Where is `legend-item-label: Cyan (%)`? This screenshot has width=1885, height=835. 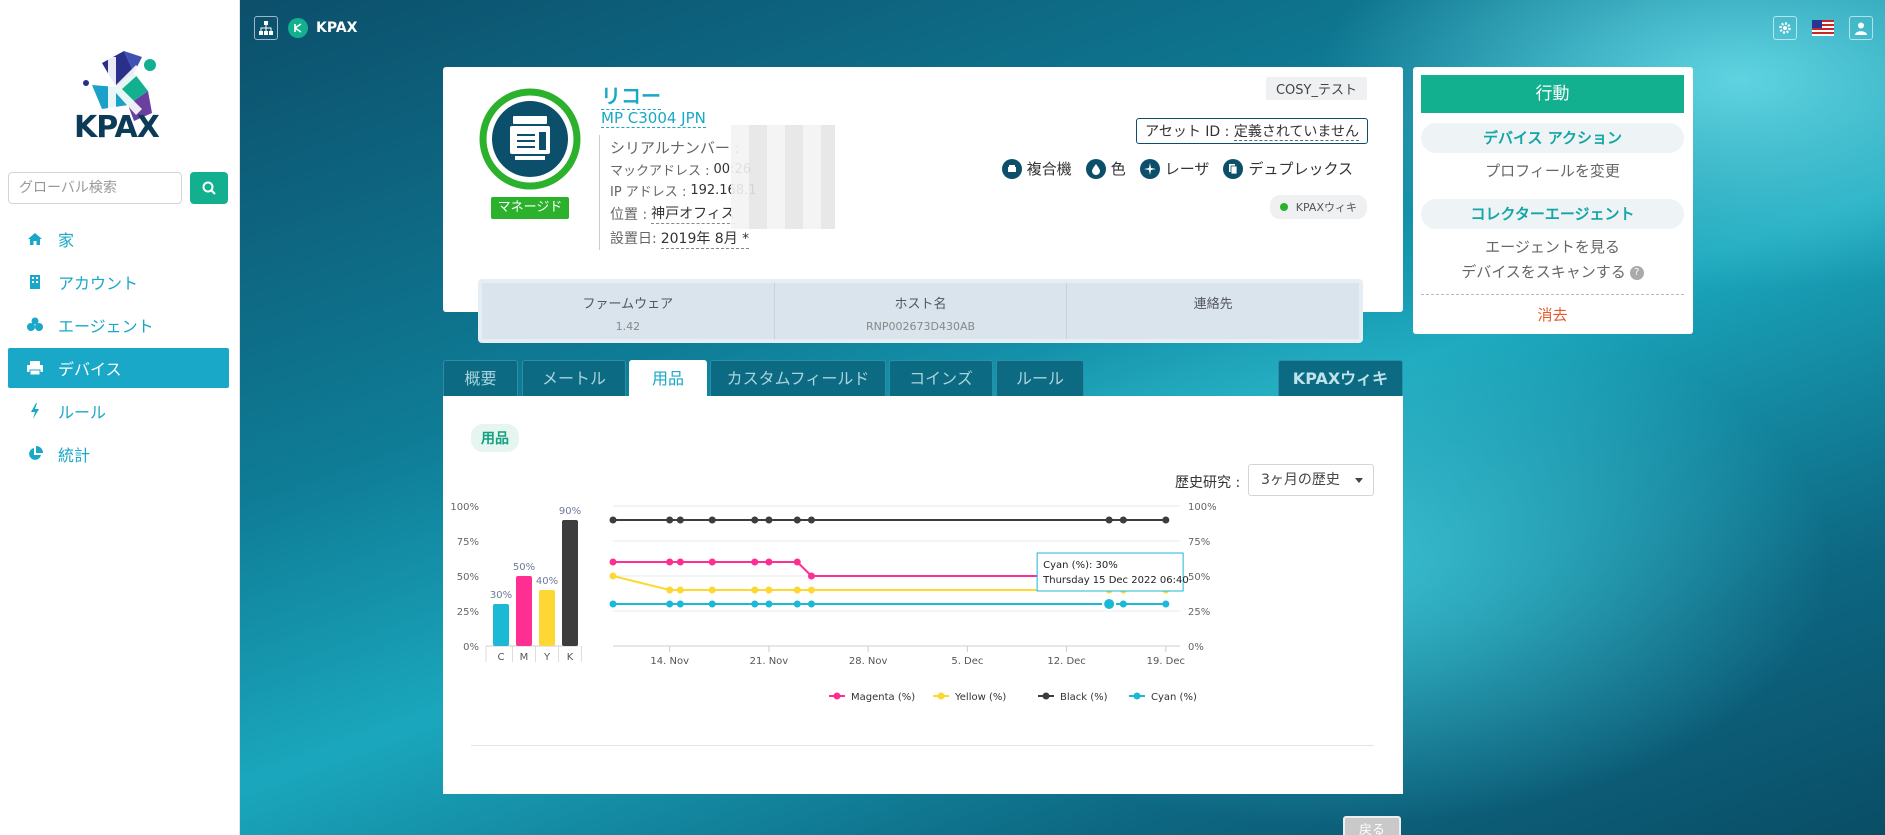 legend-item-label: Cyan (%) is located at coordinates (1174, 697).